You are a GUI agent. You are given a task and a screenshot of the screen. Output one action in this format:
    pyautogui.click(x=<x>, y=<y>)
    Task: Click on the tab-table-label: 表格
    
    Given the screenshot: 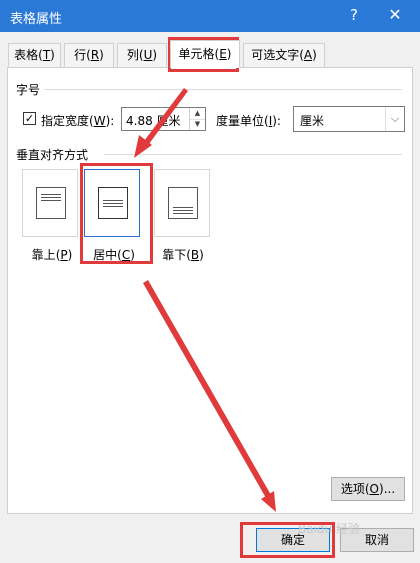 What is the action you would take?
    pyautogui.click(x=26, y=55)
    